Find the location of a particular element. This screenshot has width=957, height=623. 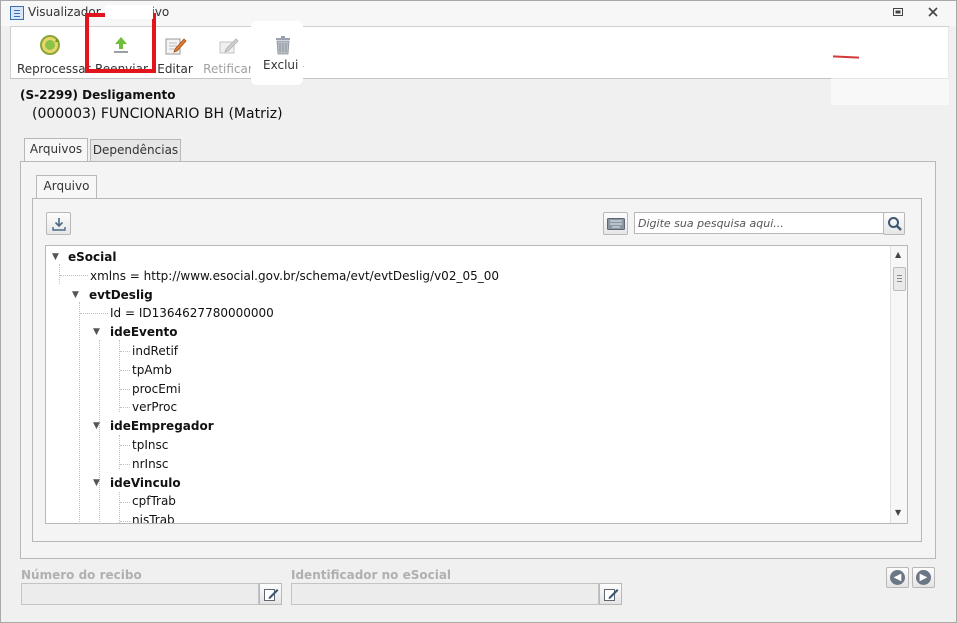

download-icon is located at coordinates (59, 225).